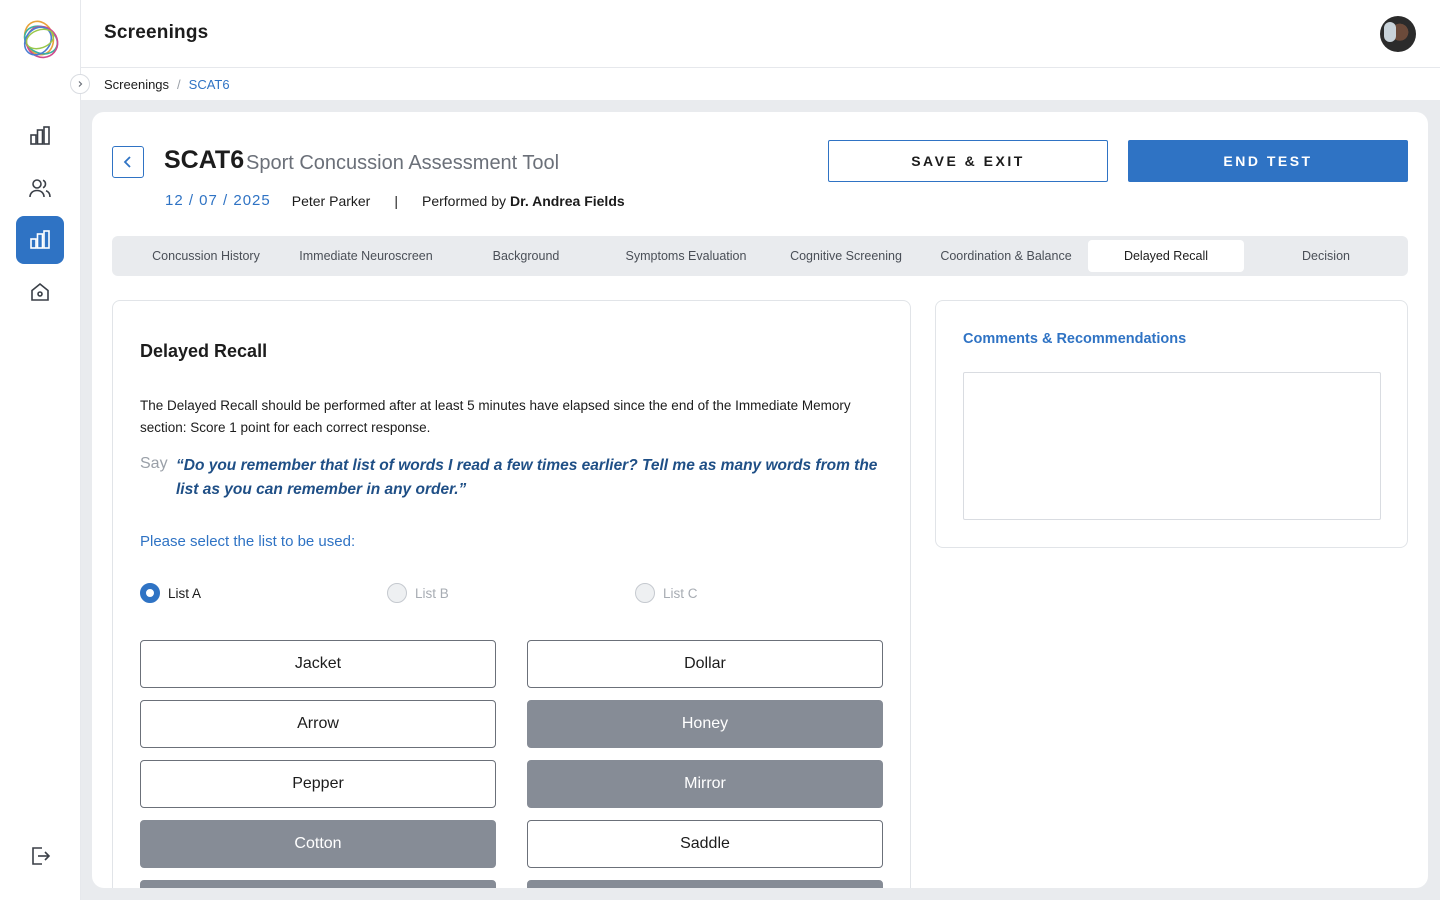 The width and height of the screenshot is (1440, 900). What do you see at coordinates (206, 256) in the screenshot?
I see `tab-concussion-history: Concussion History` at bounding box center [206, 256].